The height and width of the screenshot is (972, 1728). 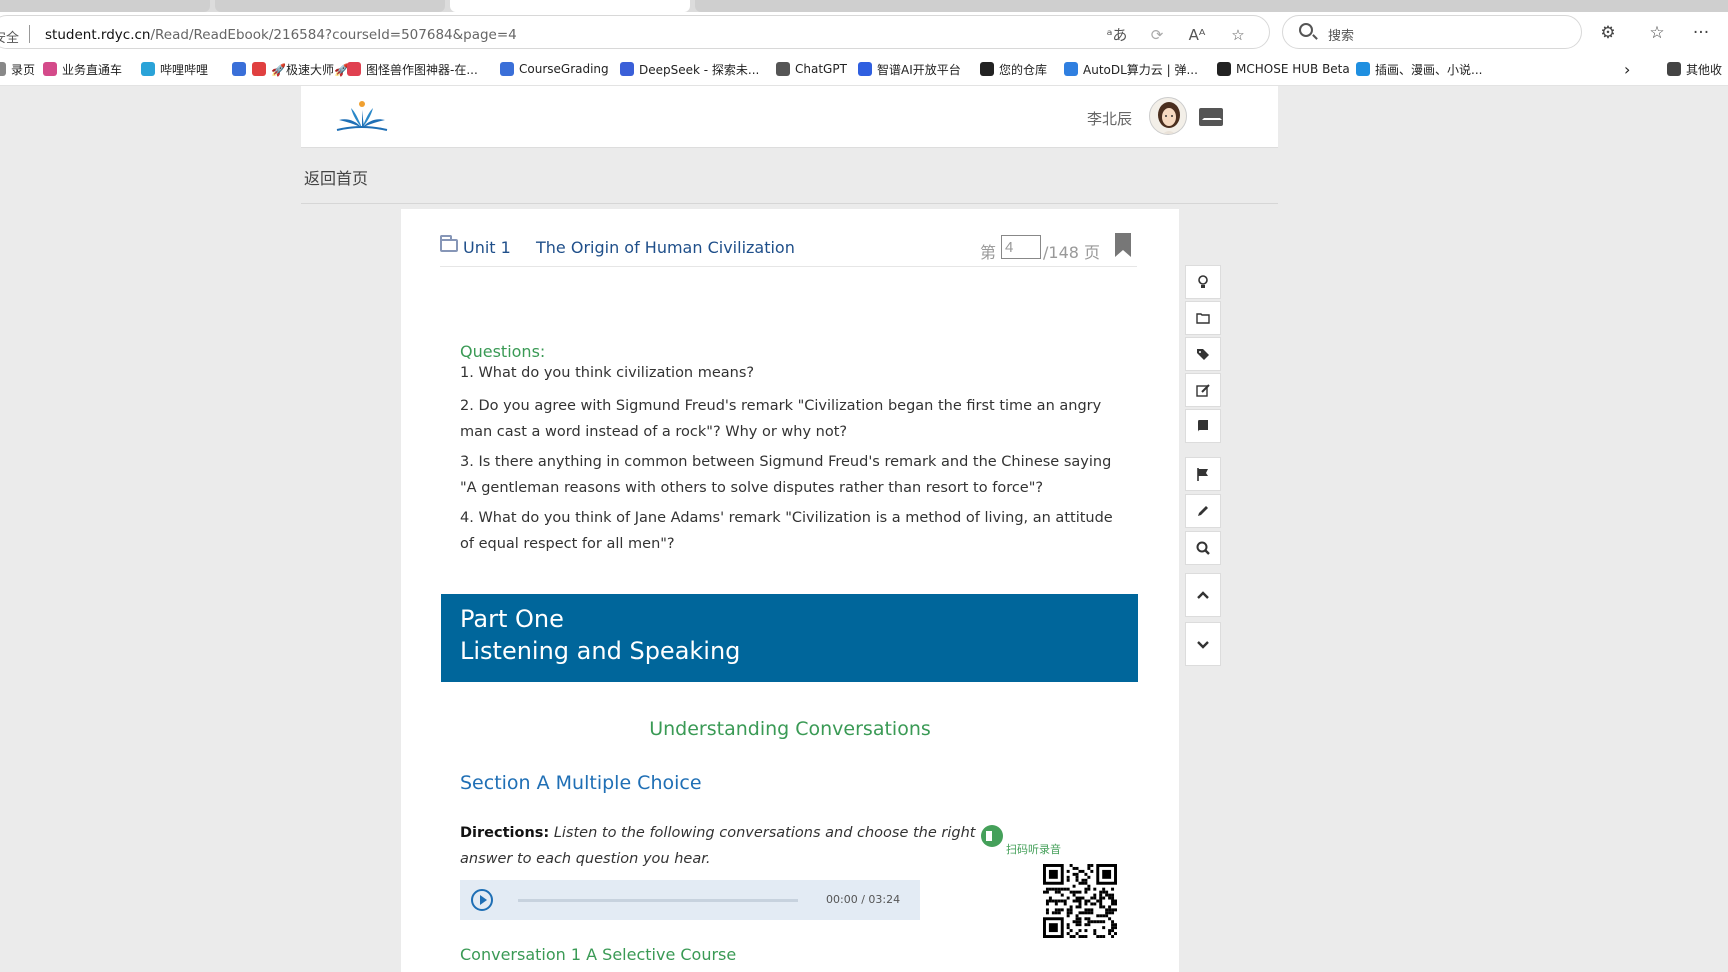 I want to click on part-banner: Part One Listening and Speaking, so click(x=789, y=638).